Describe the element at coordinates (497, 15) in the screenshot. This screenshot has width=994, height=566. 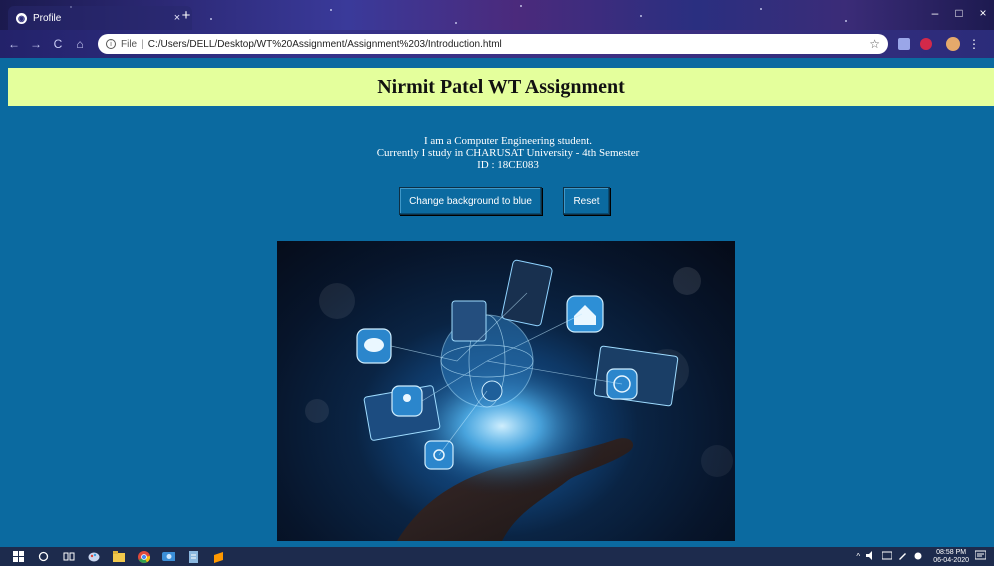
I see `browser-tab-strip: ◉ Profile × + – □ ×` at that location.